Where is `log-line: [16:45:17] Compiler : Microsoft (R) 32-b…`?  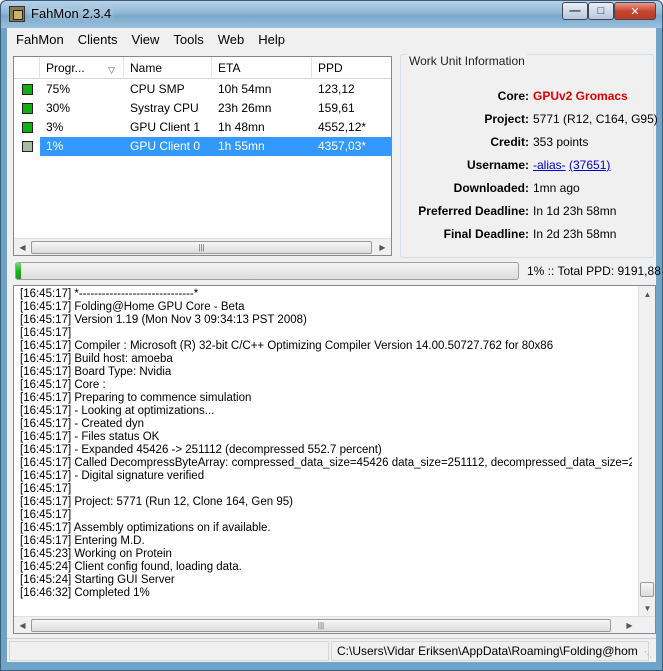
log-line: [16:45:17] Compiler : Microsoft (R) 32-b… is located at coordinates (287, 346).